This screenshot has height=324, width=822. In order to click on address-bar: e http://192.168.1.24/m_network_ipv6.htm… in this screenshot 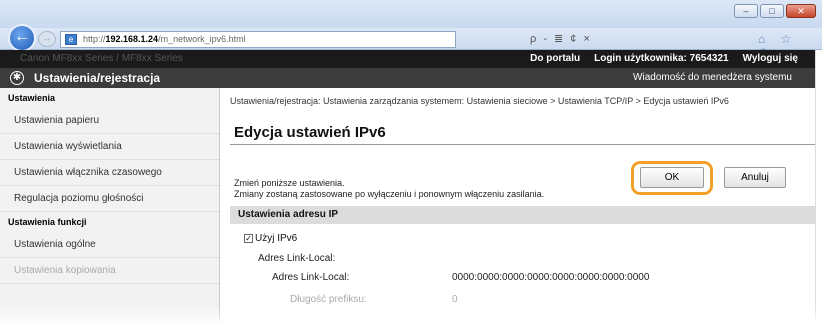, I will do `click(258, 39)`.